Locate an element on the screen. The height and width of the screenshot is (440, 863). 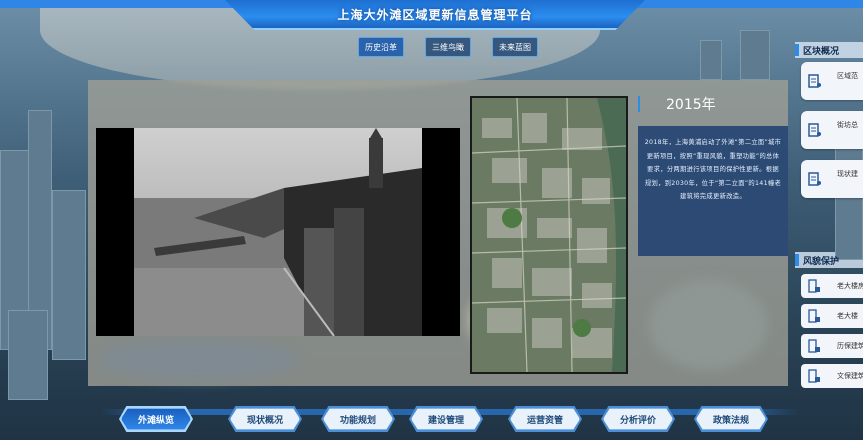
nav-function-planning: 功能规划 is located at coordinates (358, 419).